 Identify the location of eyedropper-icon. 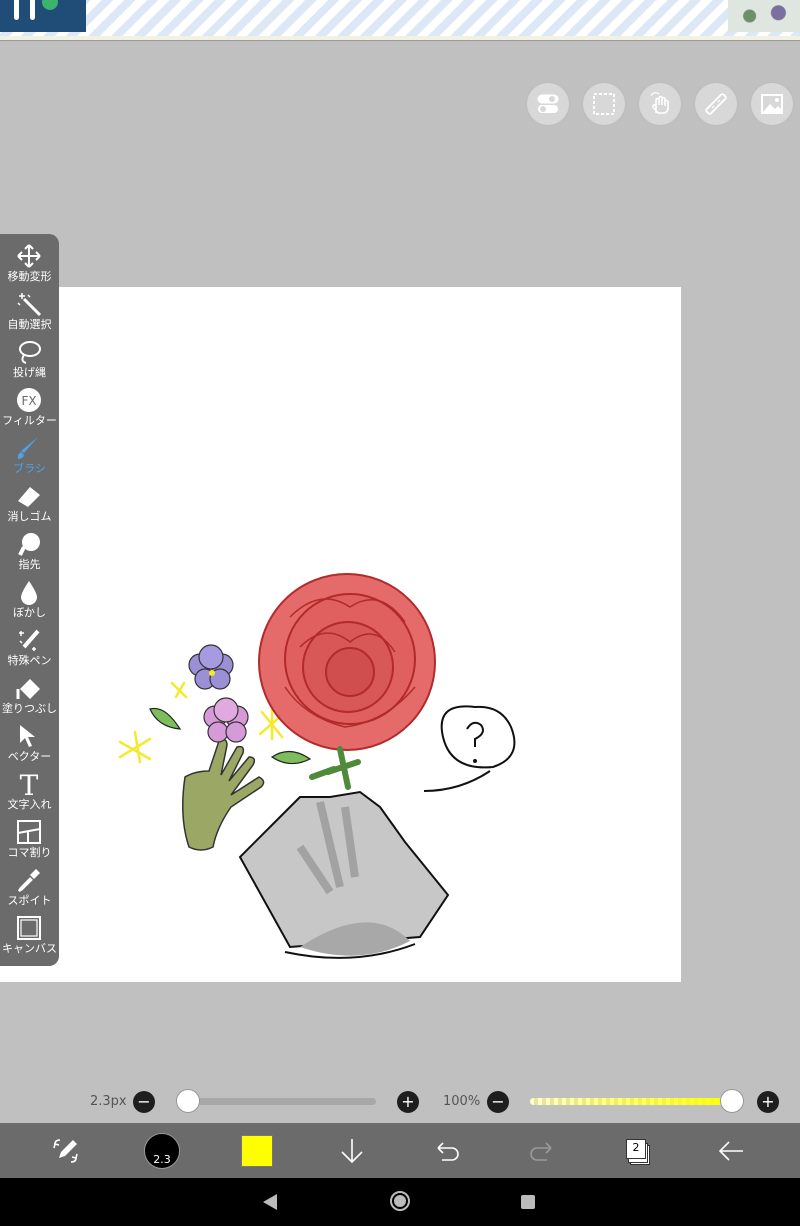
(28, 881).